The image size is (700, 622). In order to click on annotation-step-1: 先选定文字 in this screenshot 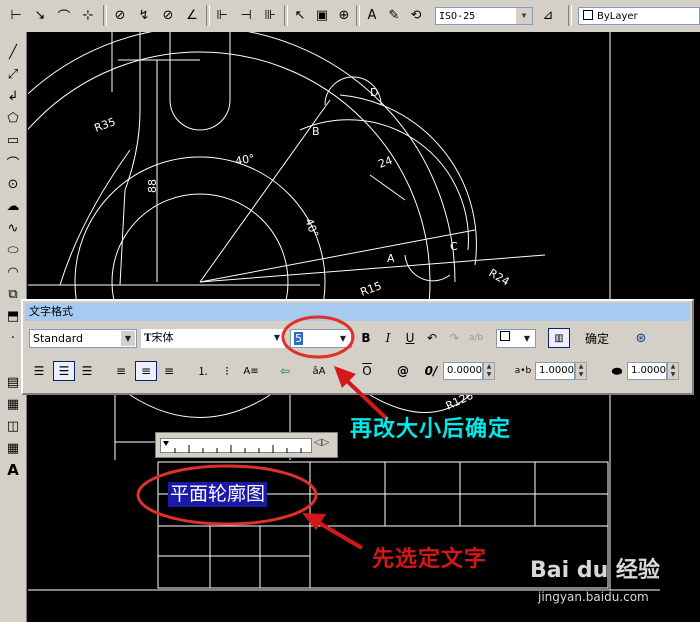, I will do `click(430, 559)`.